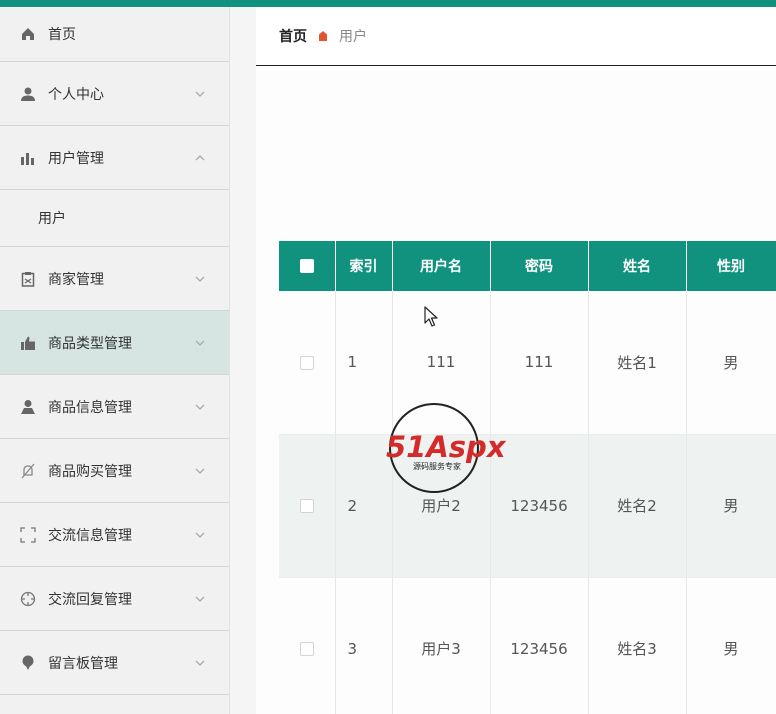 This screenshot has height=714, width=776. Describe the element at coordinates (731, 266) in the screenshot. I see `column-header-gender: 性别` at that location.